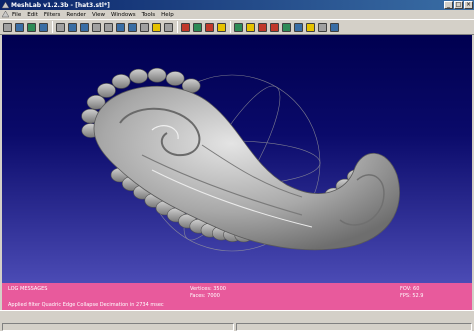 This screenshot has width=474, height=331. I want to click on paint-button, so click(274, 27).